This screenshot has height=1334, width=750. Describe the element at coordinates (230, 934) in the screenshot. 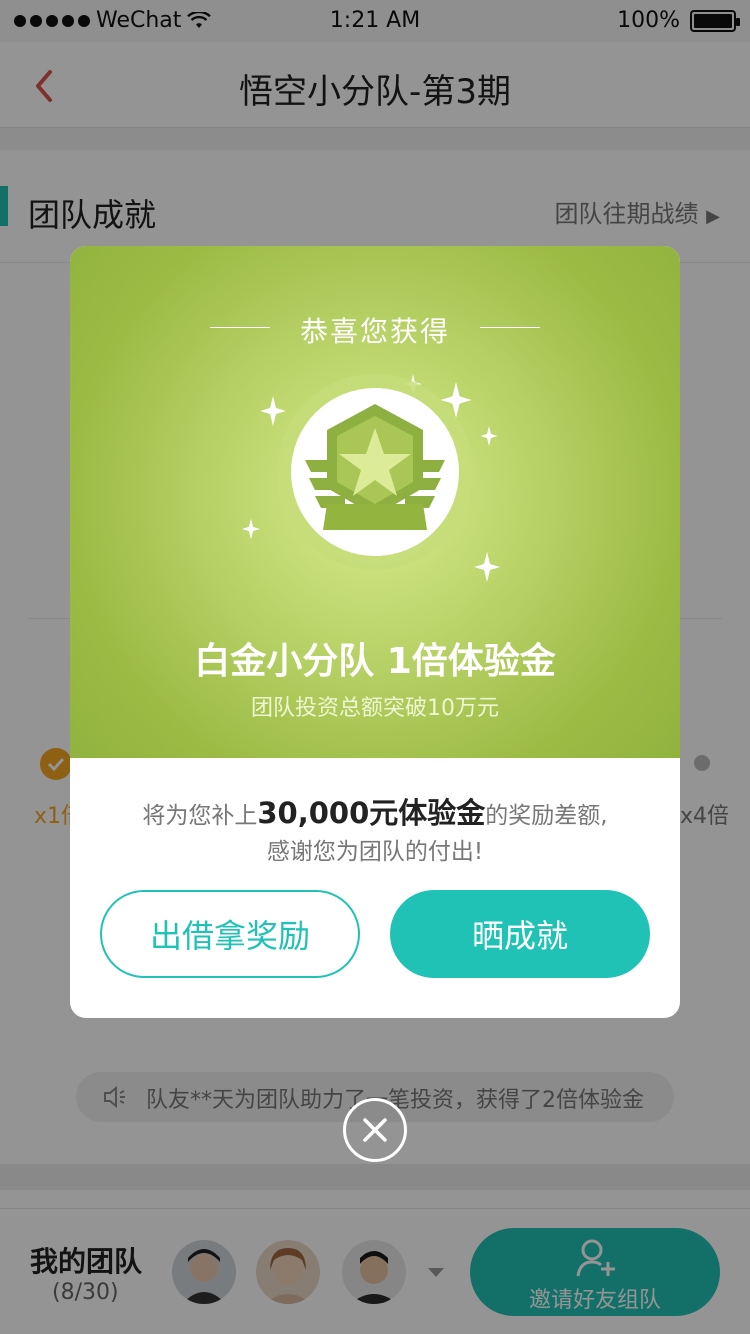

I see `lend-reward-button: 出借拿奖励` at that location.